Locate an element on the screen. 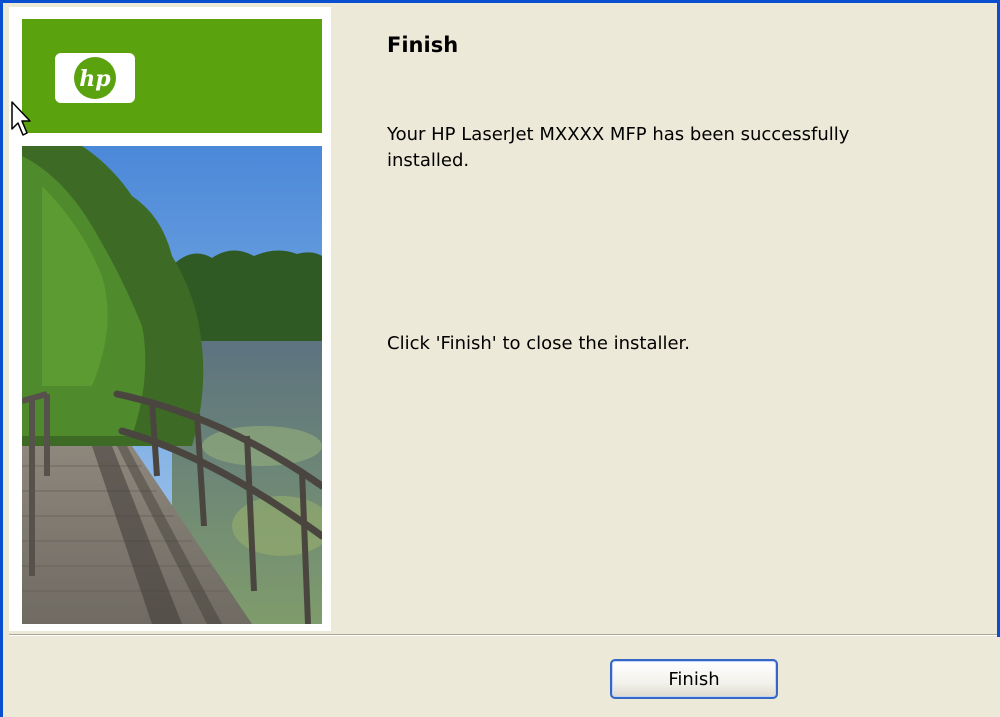 Image resolution: width=1000 pixels, height=717 pixels. page-title: Finish is located at coordinates (423, 45).